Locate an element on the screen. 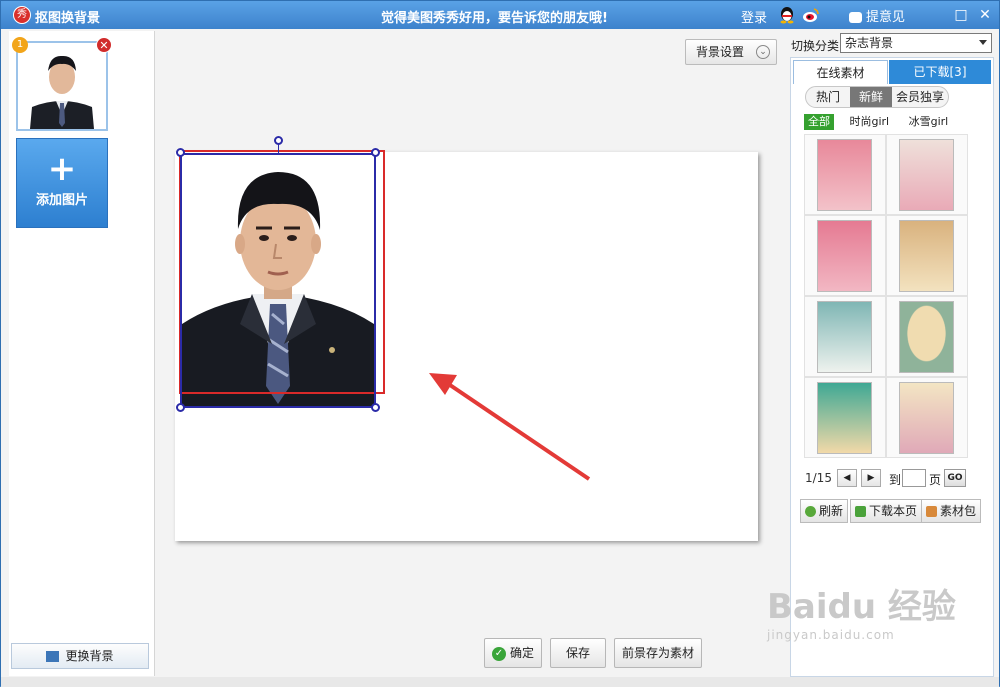  subtab-new: 新鲜 is located at coordinates (871, 97).